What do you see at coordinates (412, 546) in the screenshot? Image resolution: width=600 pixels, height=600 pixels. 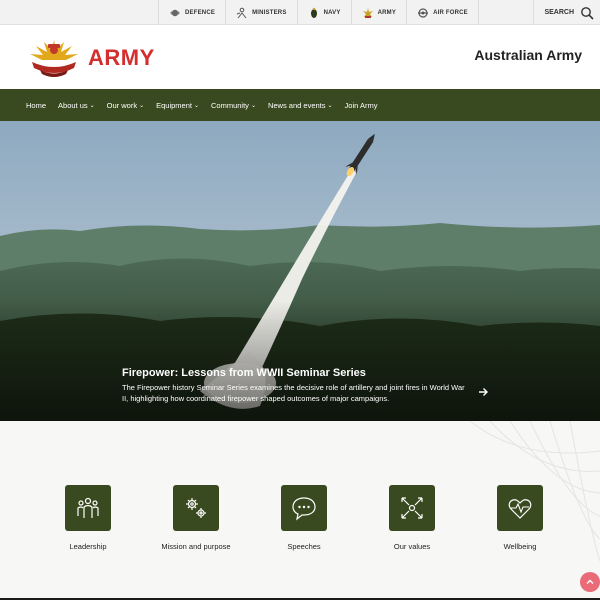 I see `feature-label: Our values` at bounding box center [412, 546].